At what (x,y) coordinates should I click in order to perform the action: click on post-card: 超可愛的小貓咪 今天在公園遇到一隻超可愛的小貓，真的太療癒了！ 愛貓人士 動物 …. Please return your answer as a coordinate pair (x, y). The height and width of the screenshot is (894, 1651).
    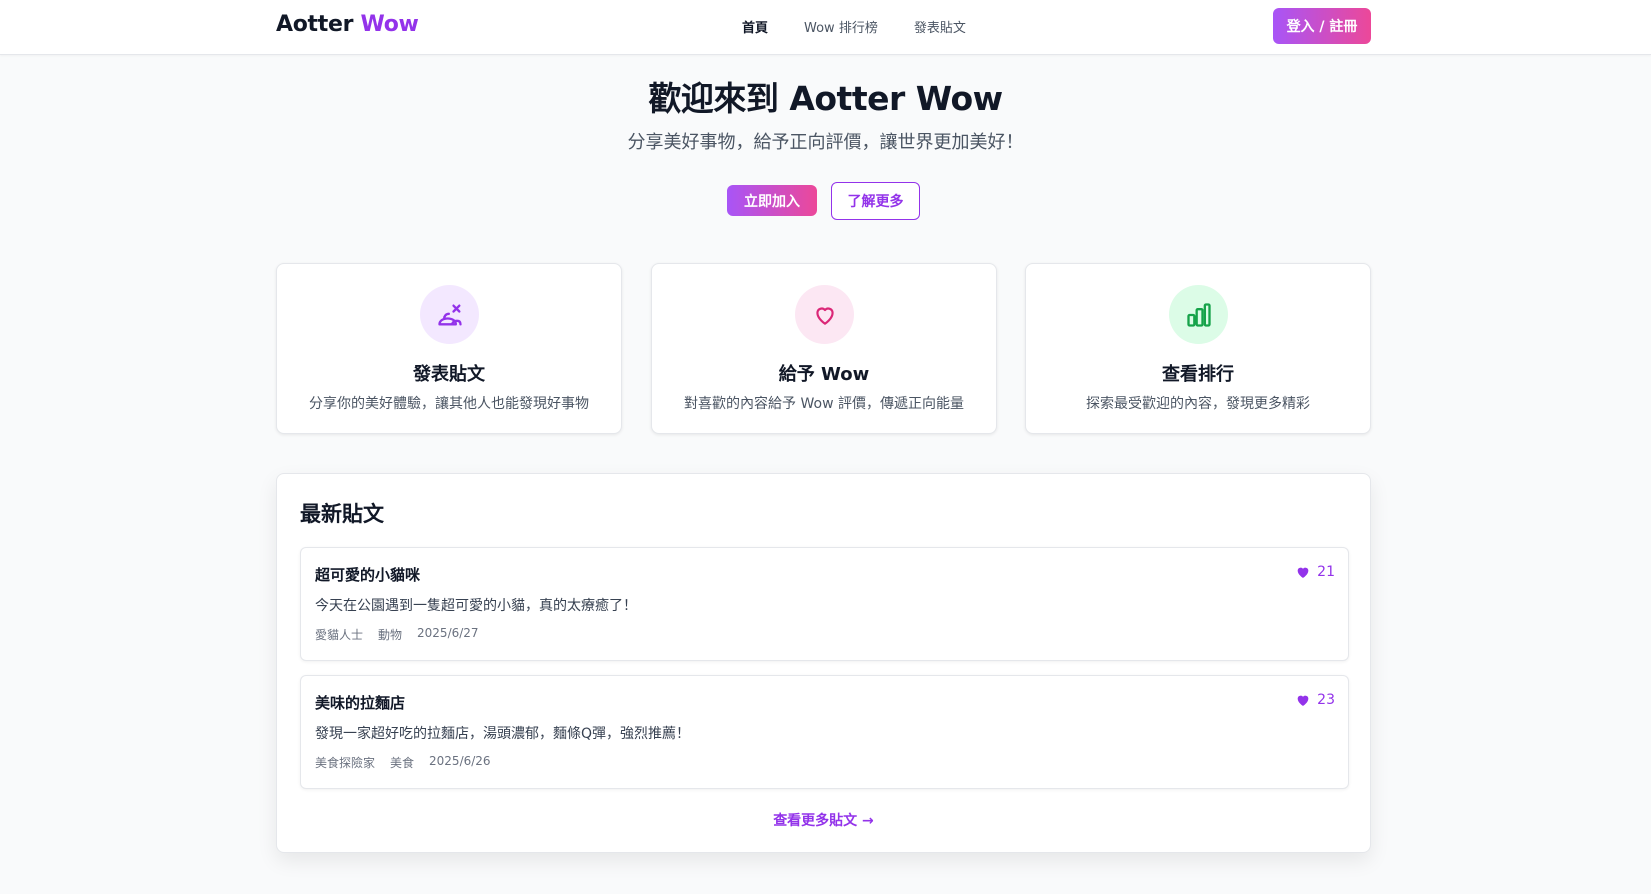
    Looking at the image, I should click on (824, 604).